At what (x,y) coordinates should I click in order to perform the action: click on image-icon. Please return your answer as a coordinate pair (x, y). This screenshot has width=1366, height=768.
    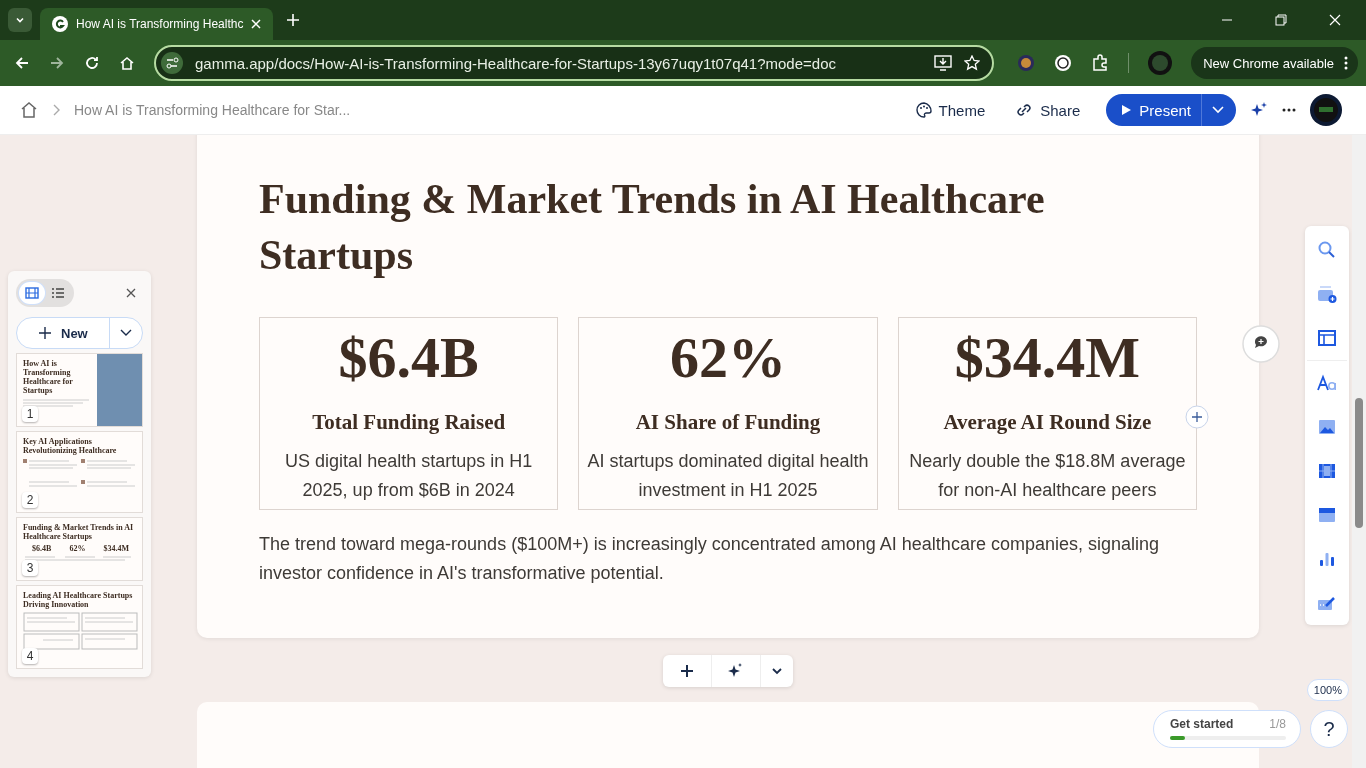
    Looking at the image, I should click on (1327, 427).